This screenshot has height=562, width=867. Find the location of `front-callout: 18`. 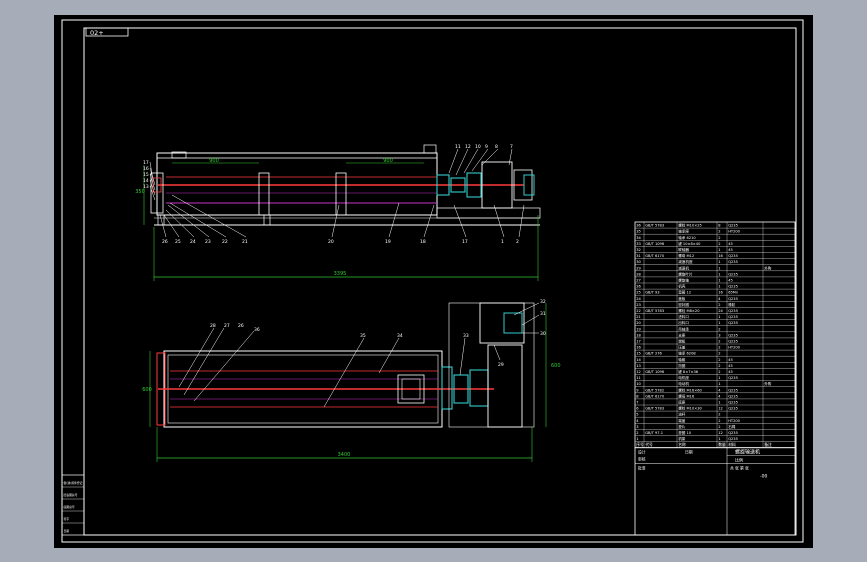

front-callout: 18 is located at coordinates (423, 242).